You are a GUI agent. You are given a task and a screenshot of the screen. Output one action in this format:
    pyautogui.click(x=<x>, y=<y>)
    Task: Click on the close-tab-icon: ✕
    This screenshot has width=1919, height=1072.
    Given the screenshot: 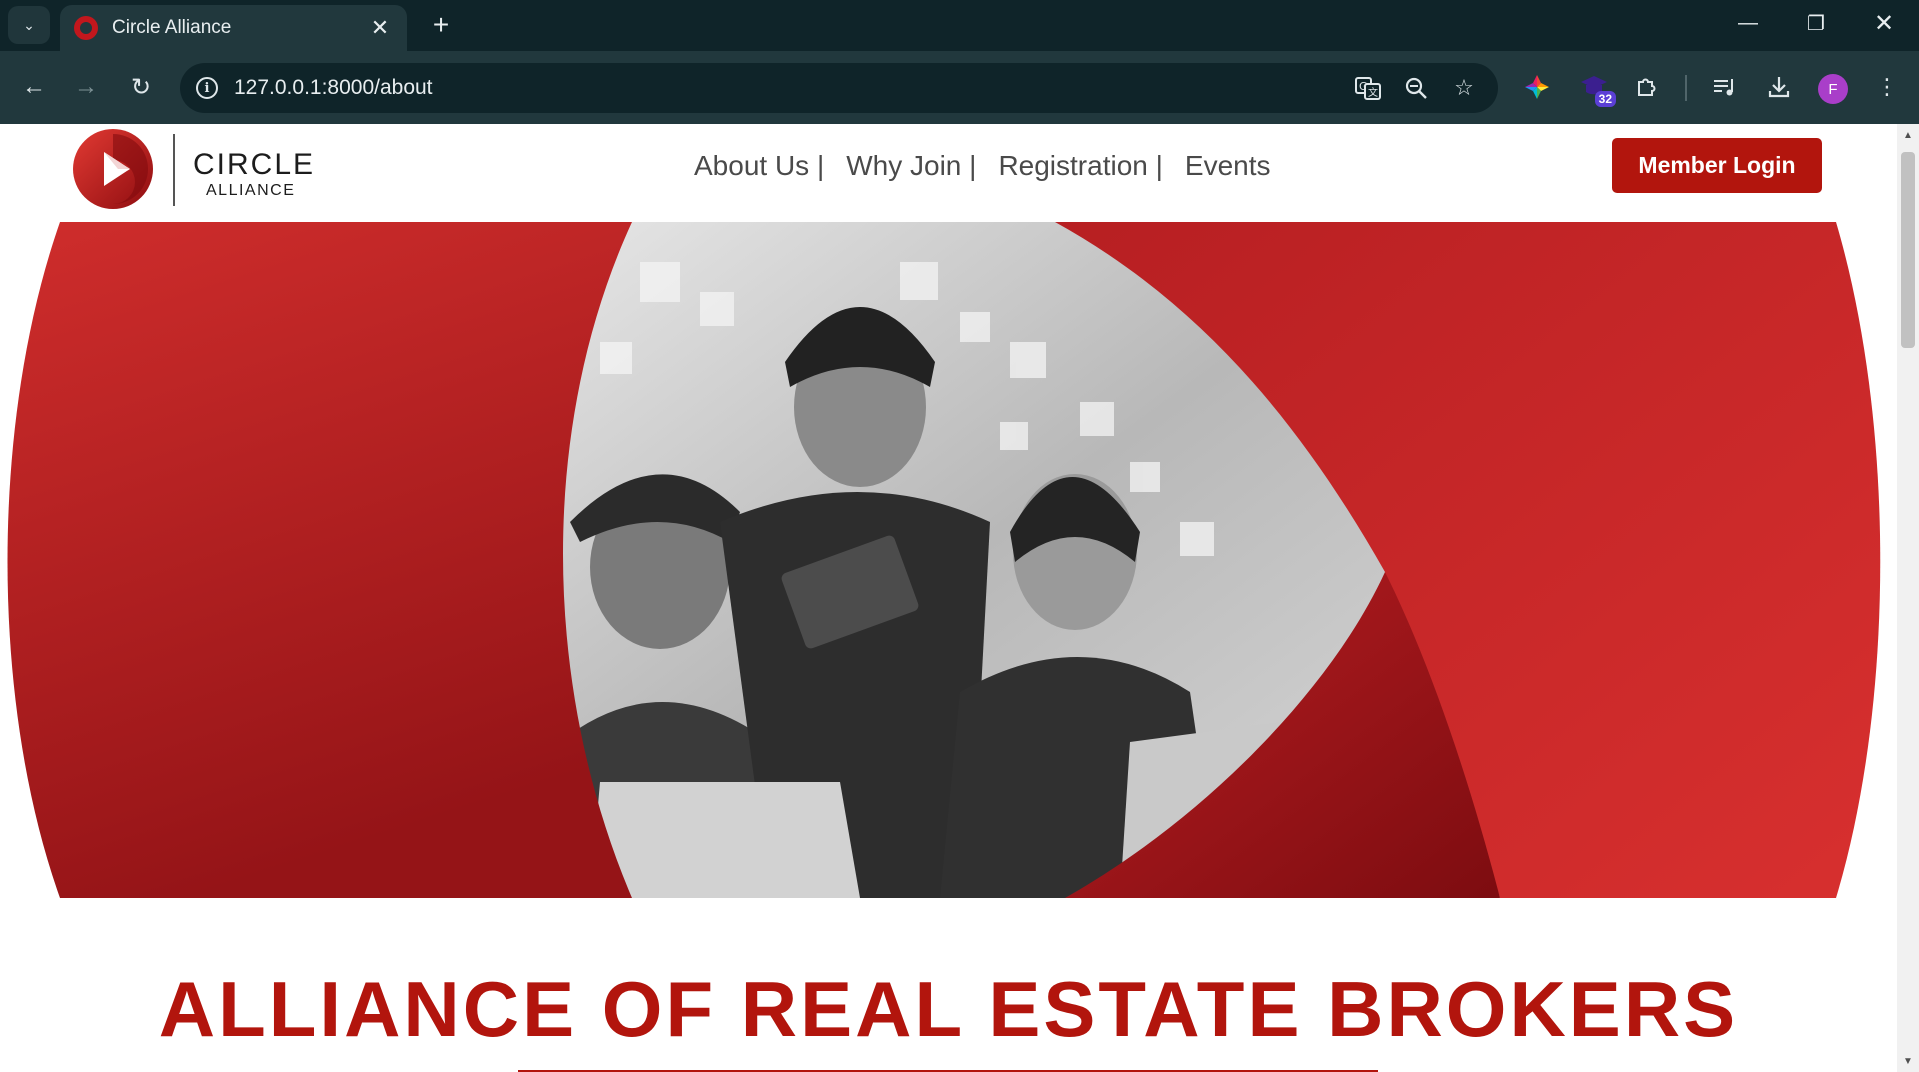 What is the action you would take?
    pyautogui.click(x=380, y=28)
    